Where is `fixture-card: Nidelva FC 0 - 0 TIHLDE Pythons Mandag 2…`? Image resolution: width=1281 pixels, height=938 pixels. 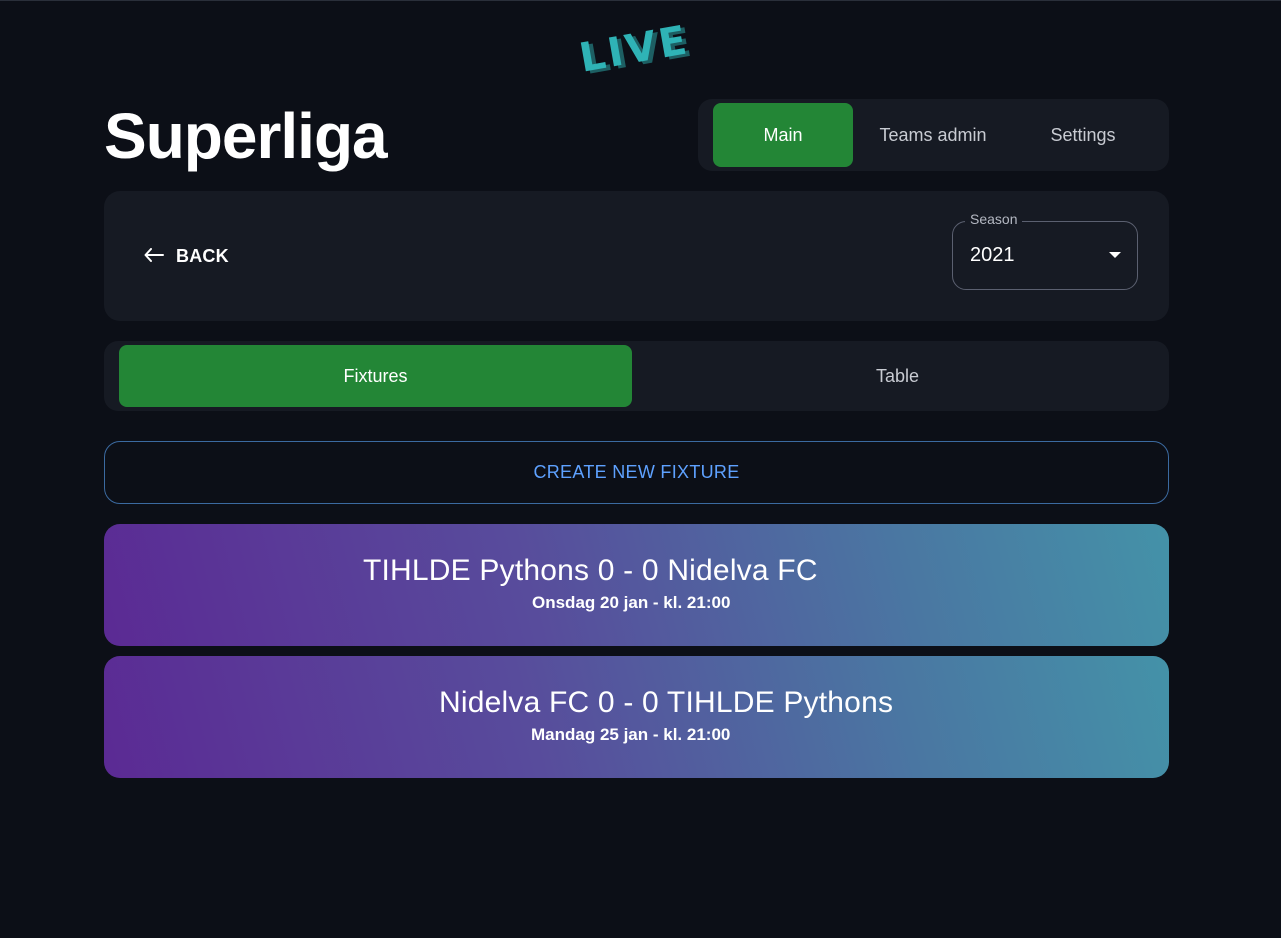
fixture-card: Nidelva FC 0 - 0 TIHLDE Pythons Mandag 2… is located at coordinates (636, 717).